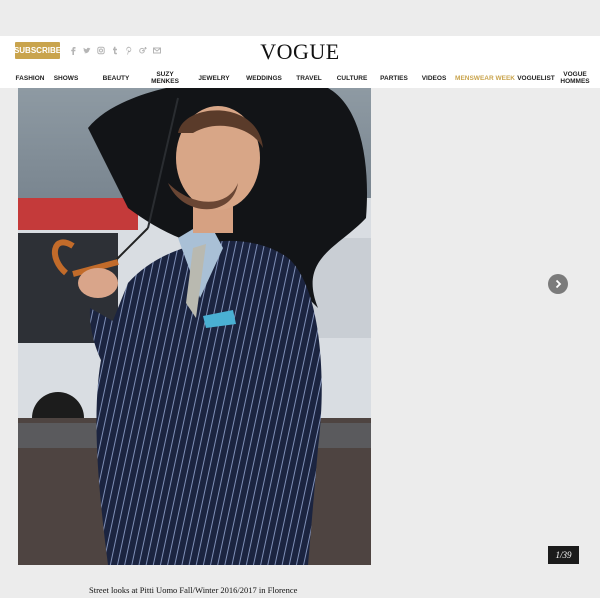 The height and width of the screenshot is (598, 600). Describe the element at coordinates (214, 78) in the screenshot. I see `nav-jewelry: JEWELRY` at that location.